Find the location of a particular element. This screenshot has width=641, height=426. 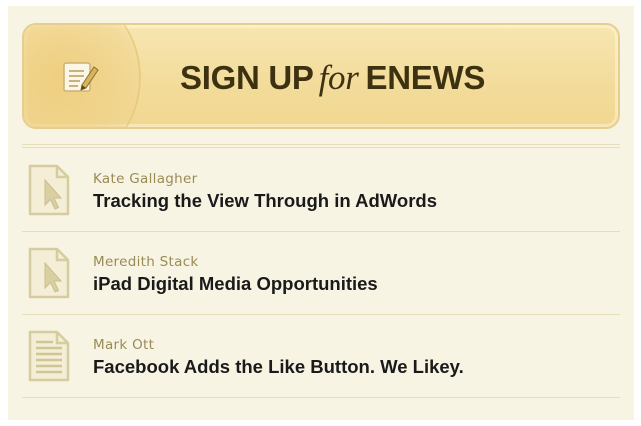

notepad-pencil-icon is located at coordinates (81, 77).